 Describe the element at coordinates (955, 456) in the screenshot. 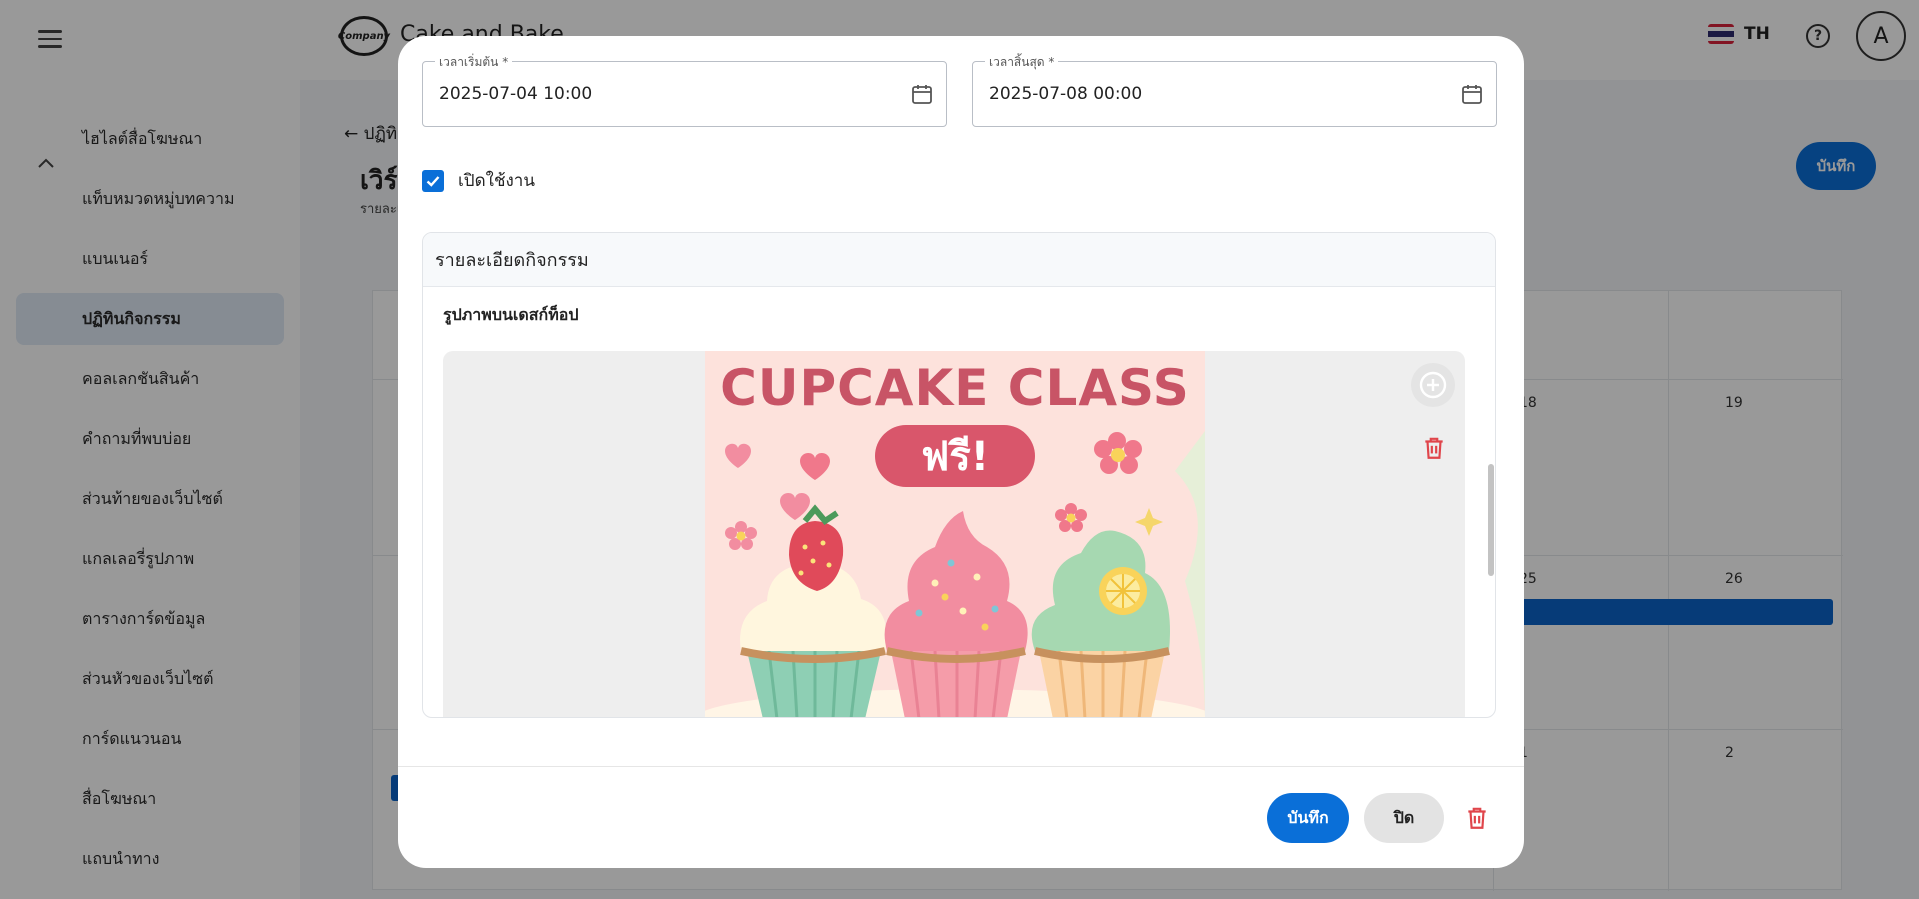

I see `poster-free-badge: ฟรี!` at that location.